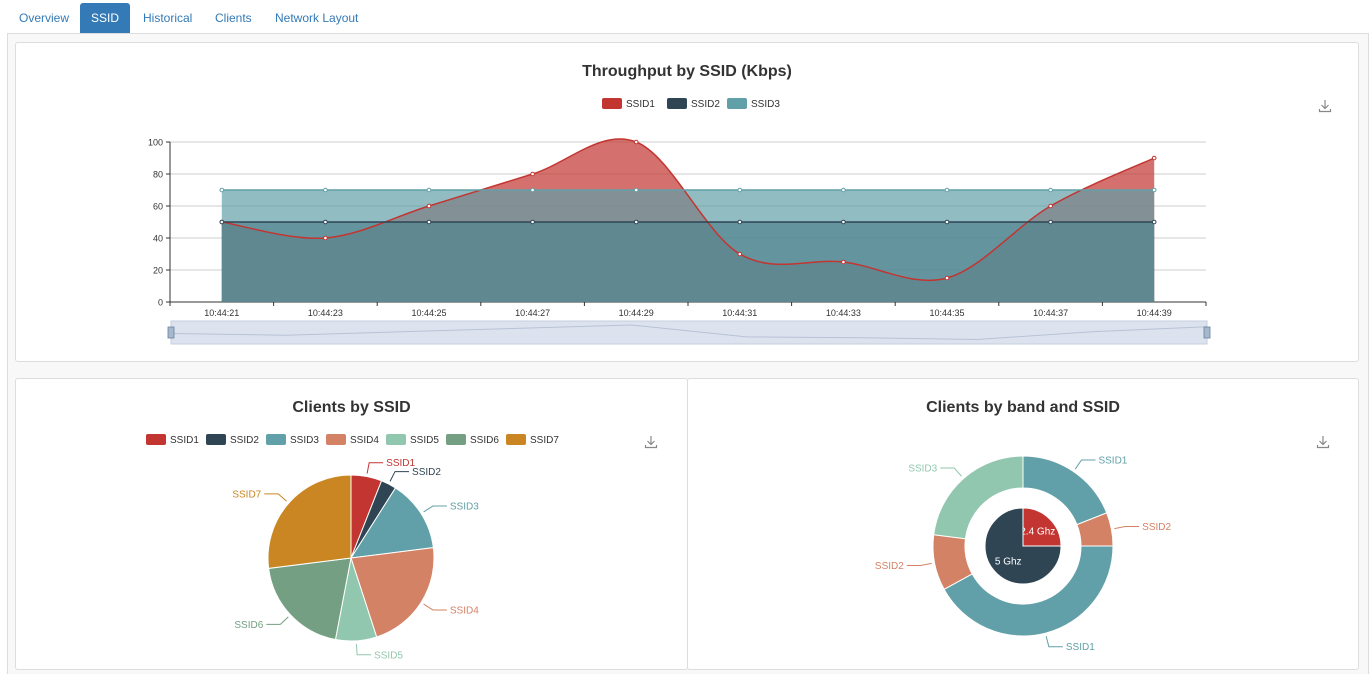 Image resolution: width=1370 pixels, height=674 pixels. I want to click on legend-label-ssid3: SSID3, so click(304, 440).